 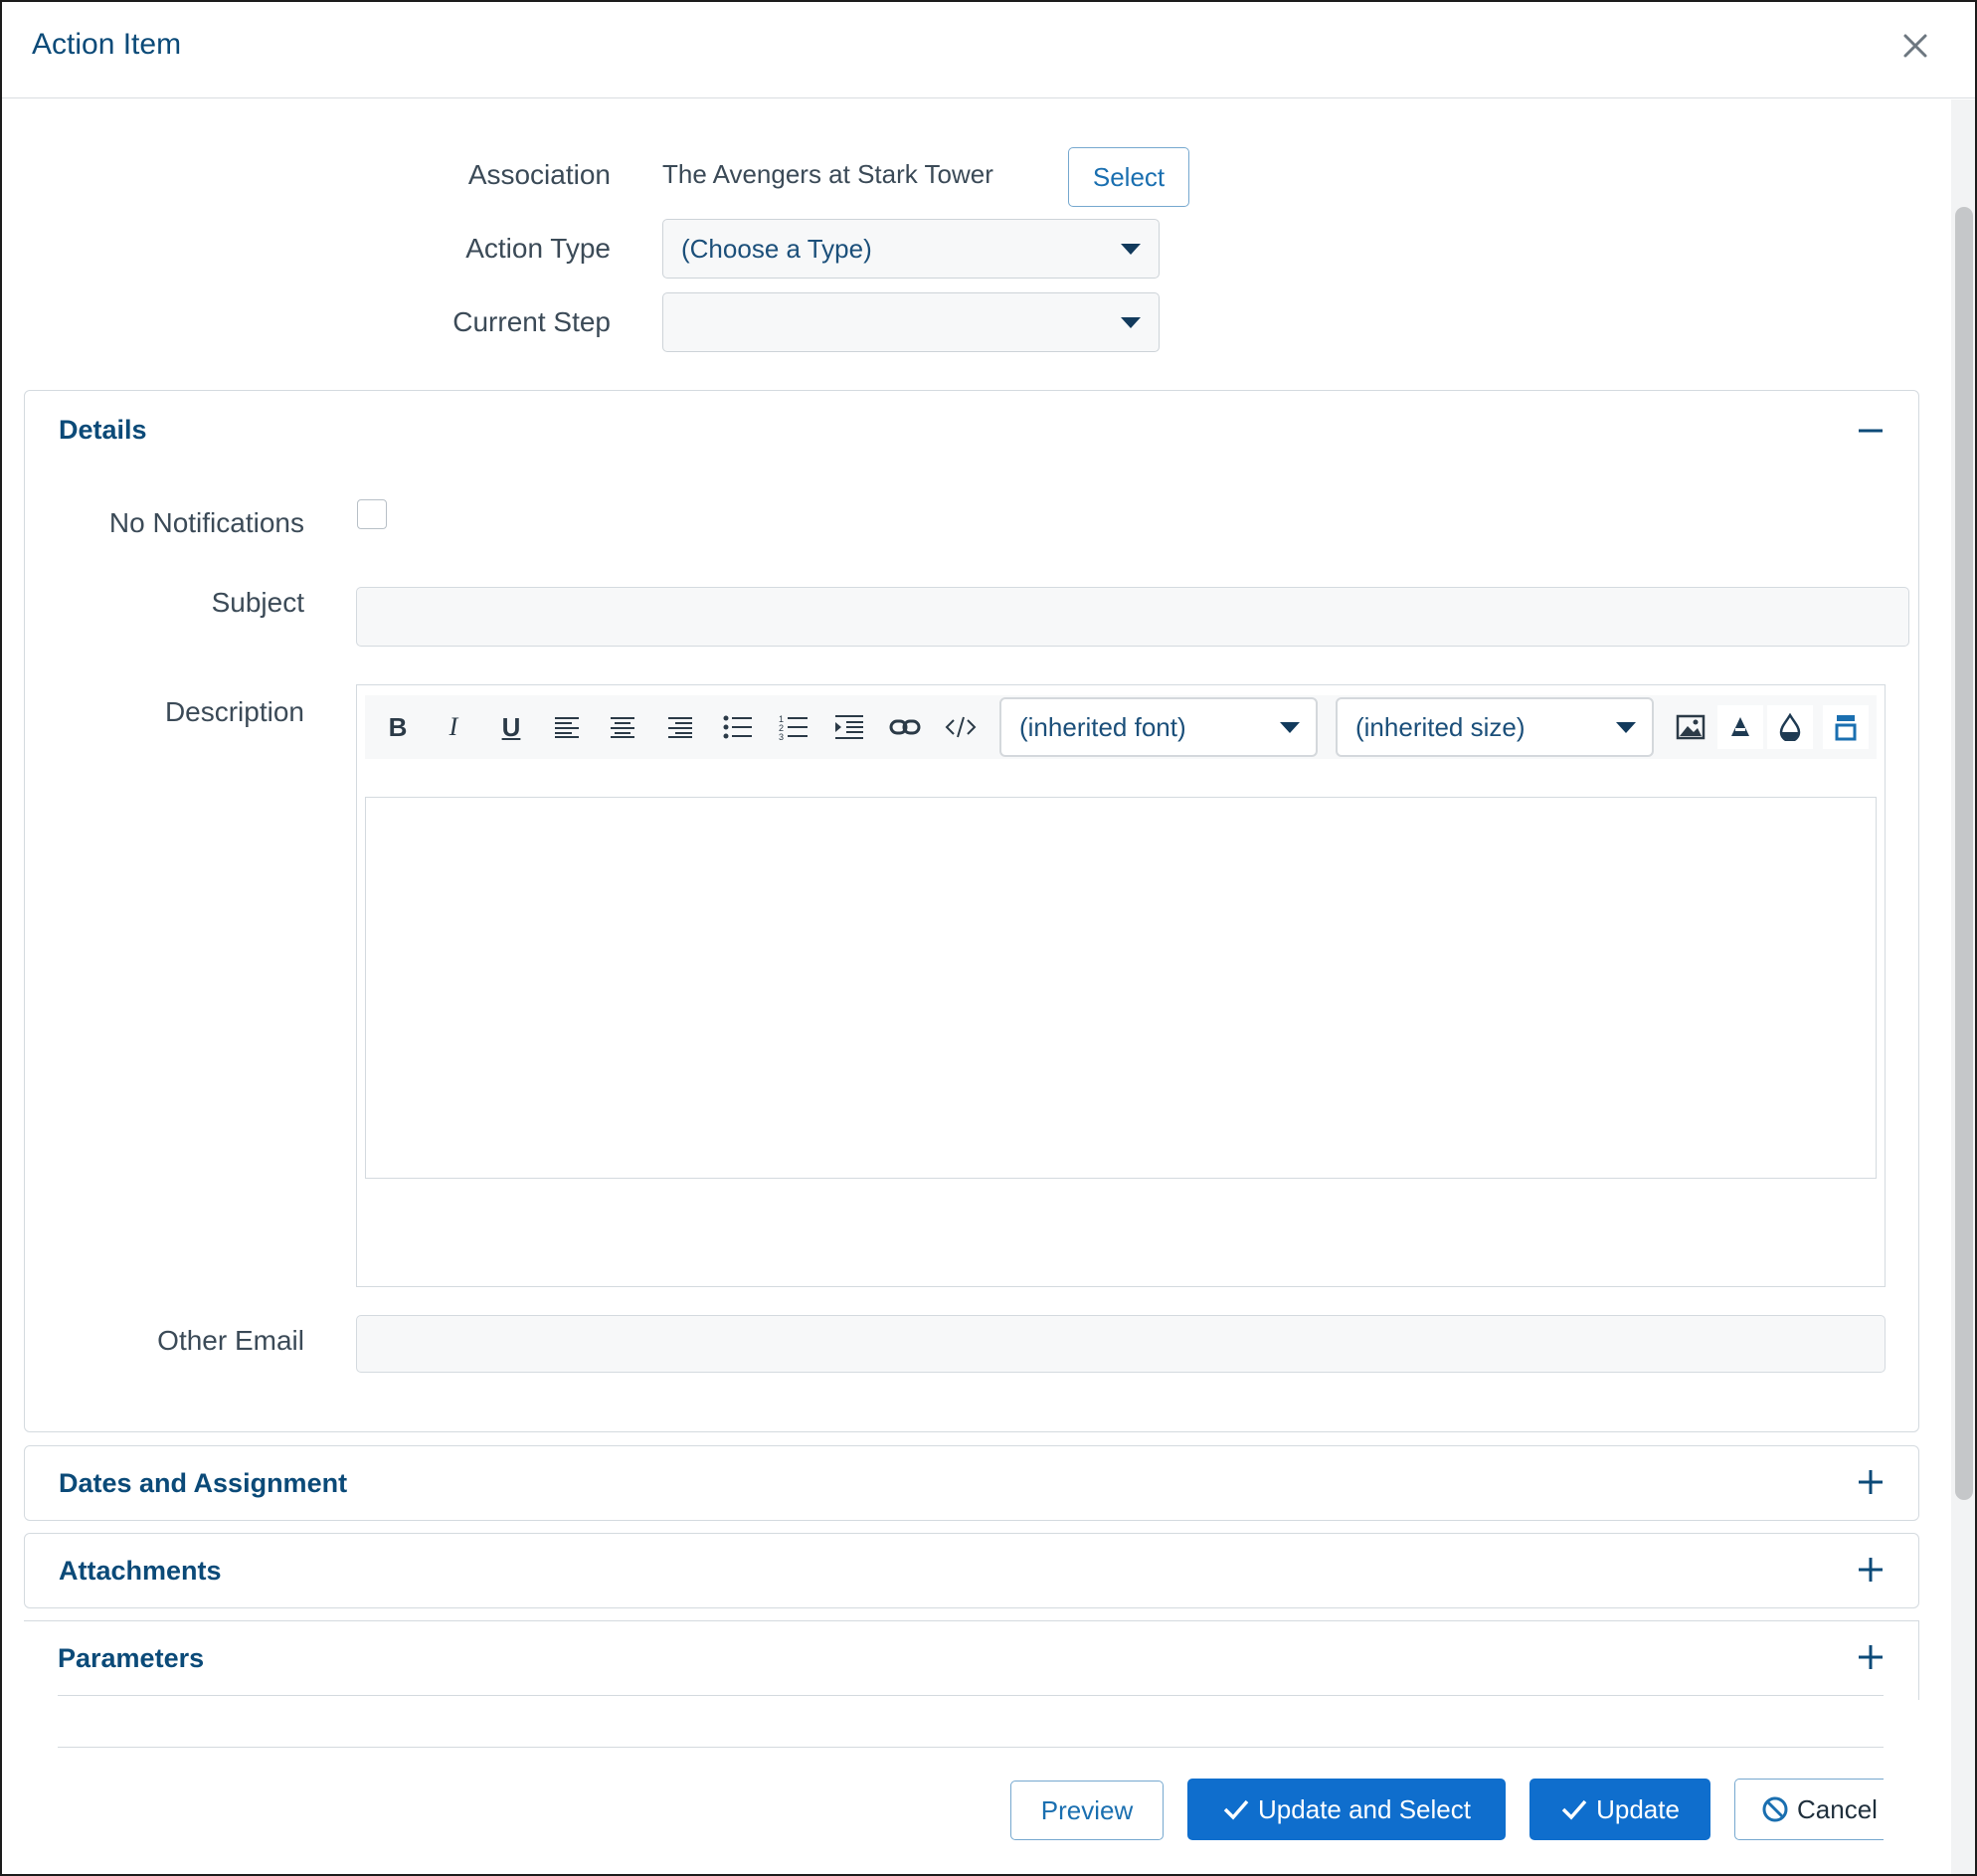 I want to click on section-attachments: Attachments, so click(x=971, y=1570).